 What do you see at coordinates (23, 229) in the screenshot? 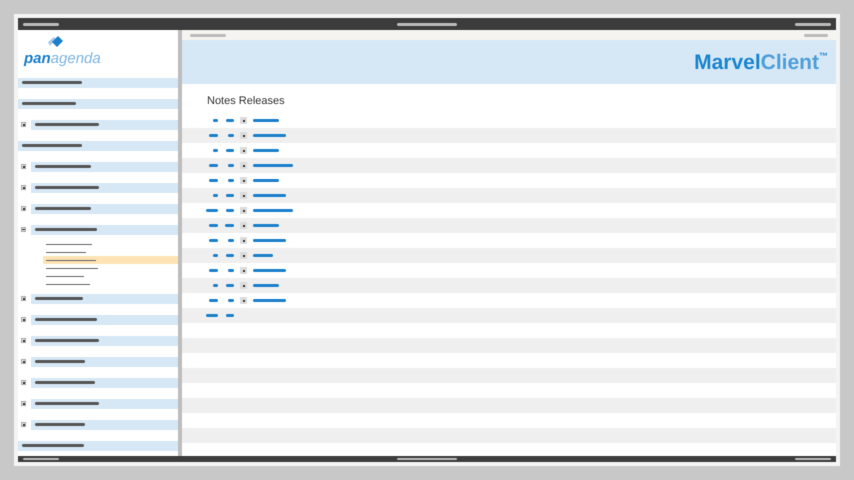
I see `collapse-icon` at bounding box center [23, 229].